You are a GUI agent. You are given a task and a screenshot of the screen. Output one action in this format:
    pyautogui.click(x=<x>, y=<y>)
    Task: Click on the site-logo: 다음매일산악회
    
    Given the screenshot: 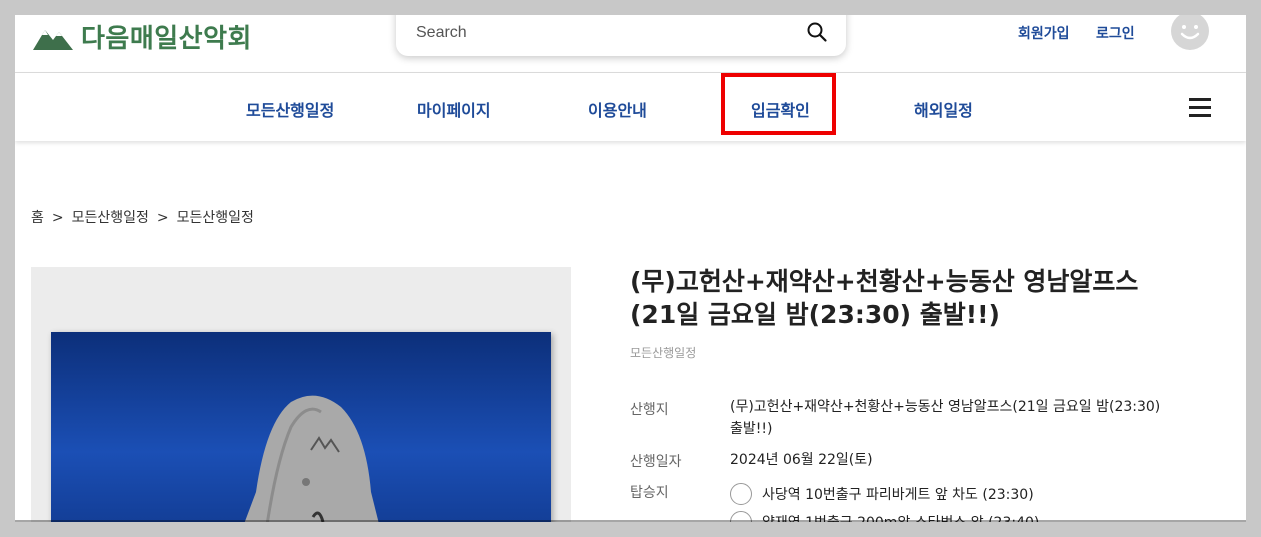 What is the action you would take?
    pyautogui.click(x=142, y=36)
    